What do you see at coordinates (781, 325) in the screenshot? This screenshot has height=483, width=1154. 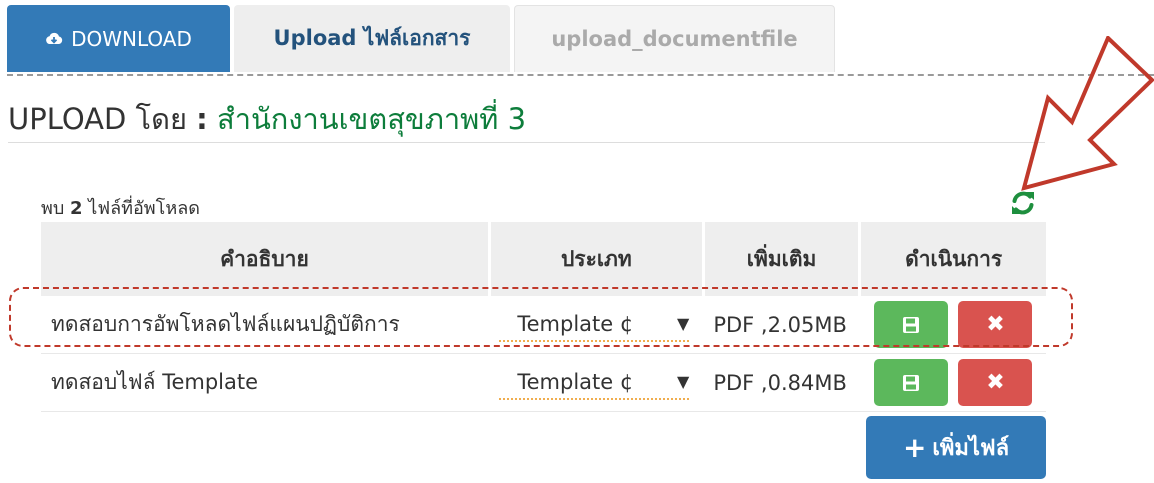 I see `row-extra: PDF ,2.05MB` at bounding box center [781, 325].